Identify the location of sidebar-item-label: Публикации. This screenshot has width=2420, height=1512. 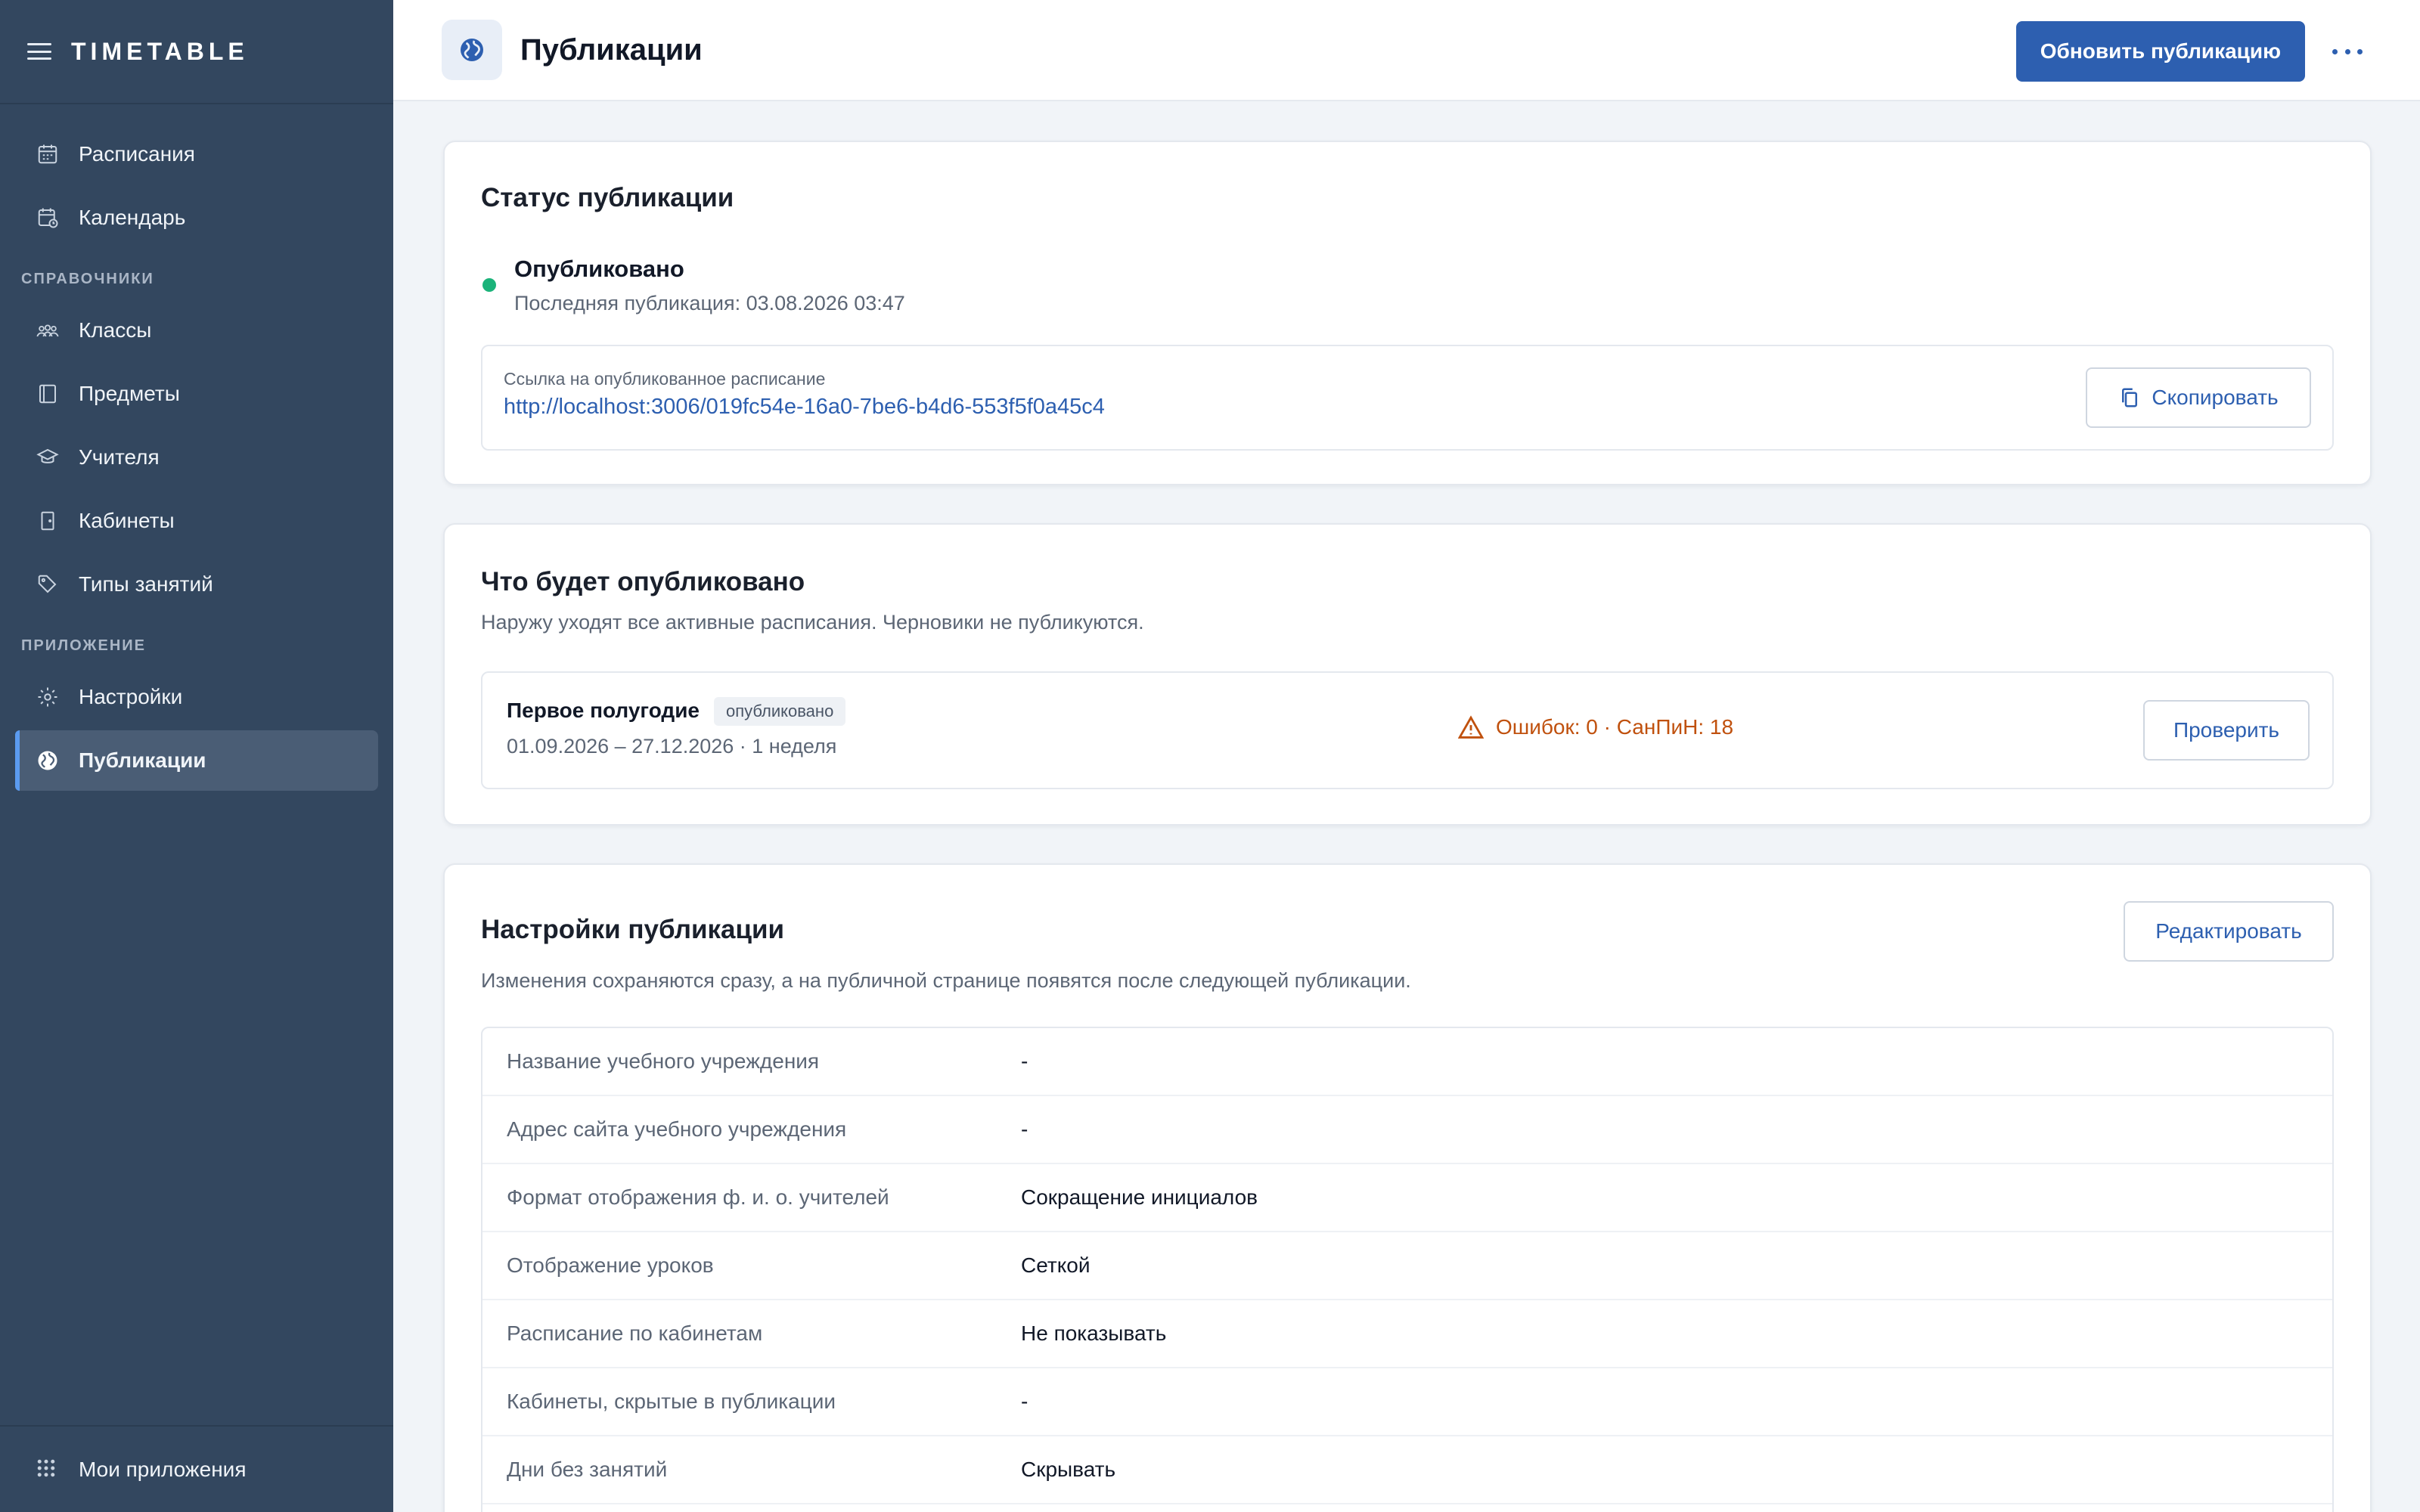
(142, 760).